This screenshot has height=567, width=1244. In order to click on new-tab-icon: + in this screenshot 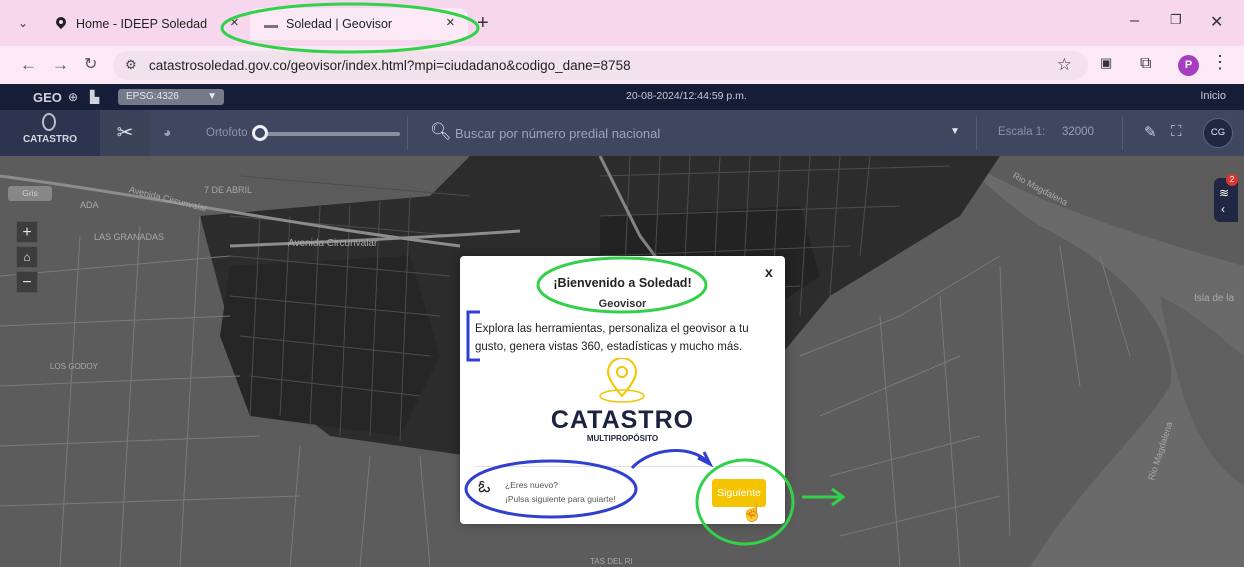, I will do `click(483, 23)`.